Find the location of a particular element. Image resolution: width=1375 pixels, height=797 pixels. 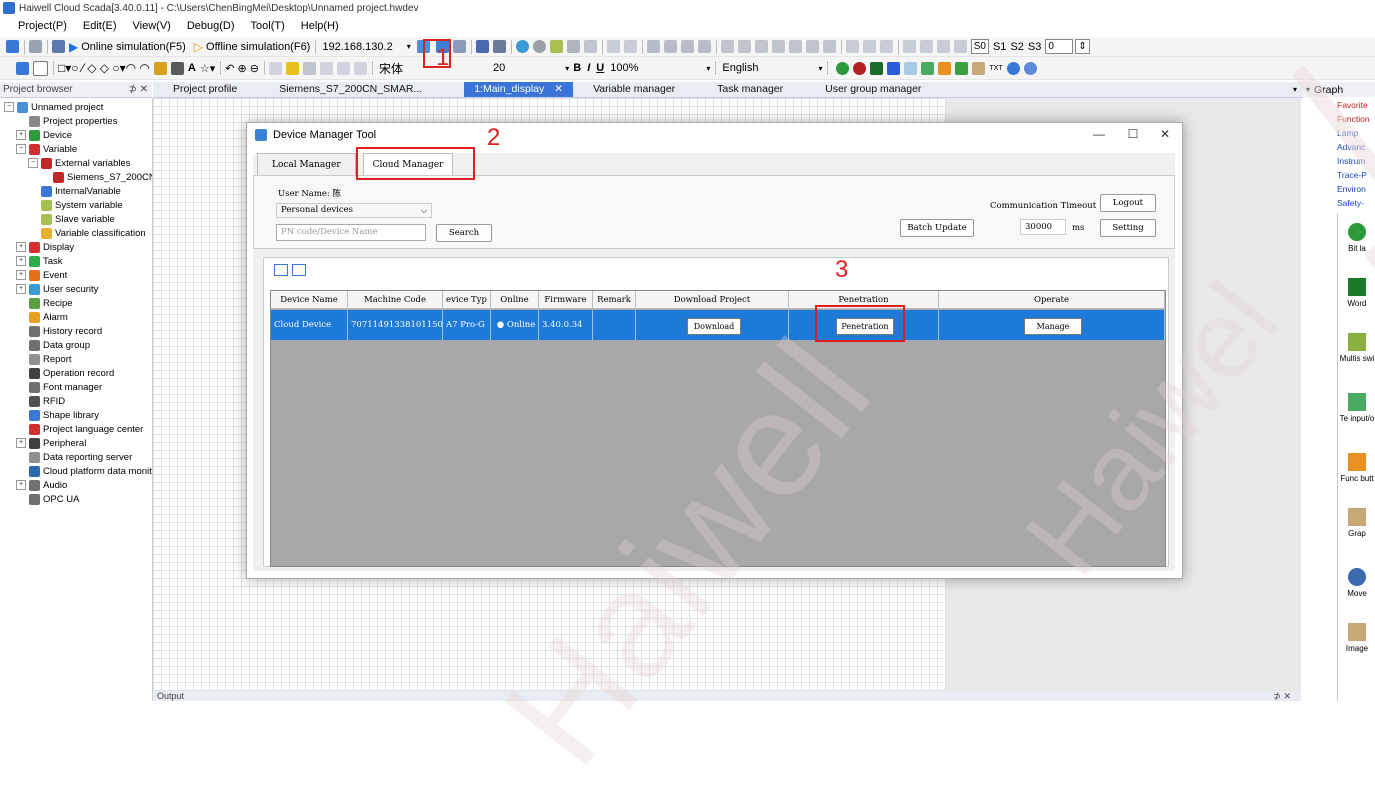

select-arrow-icon is located at coordinates (22, 68).